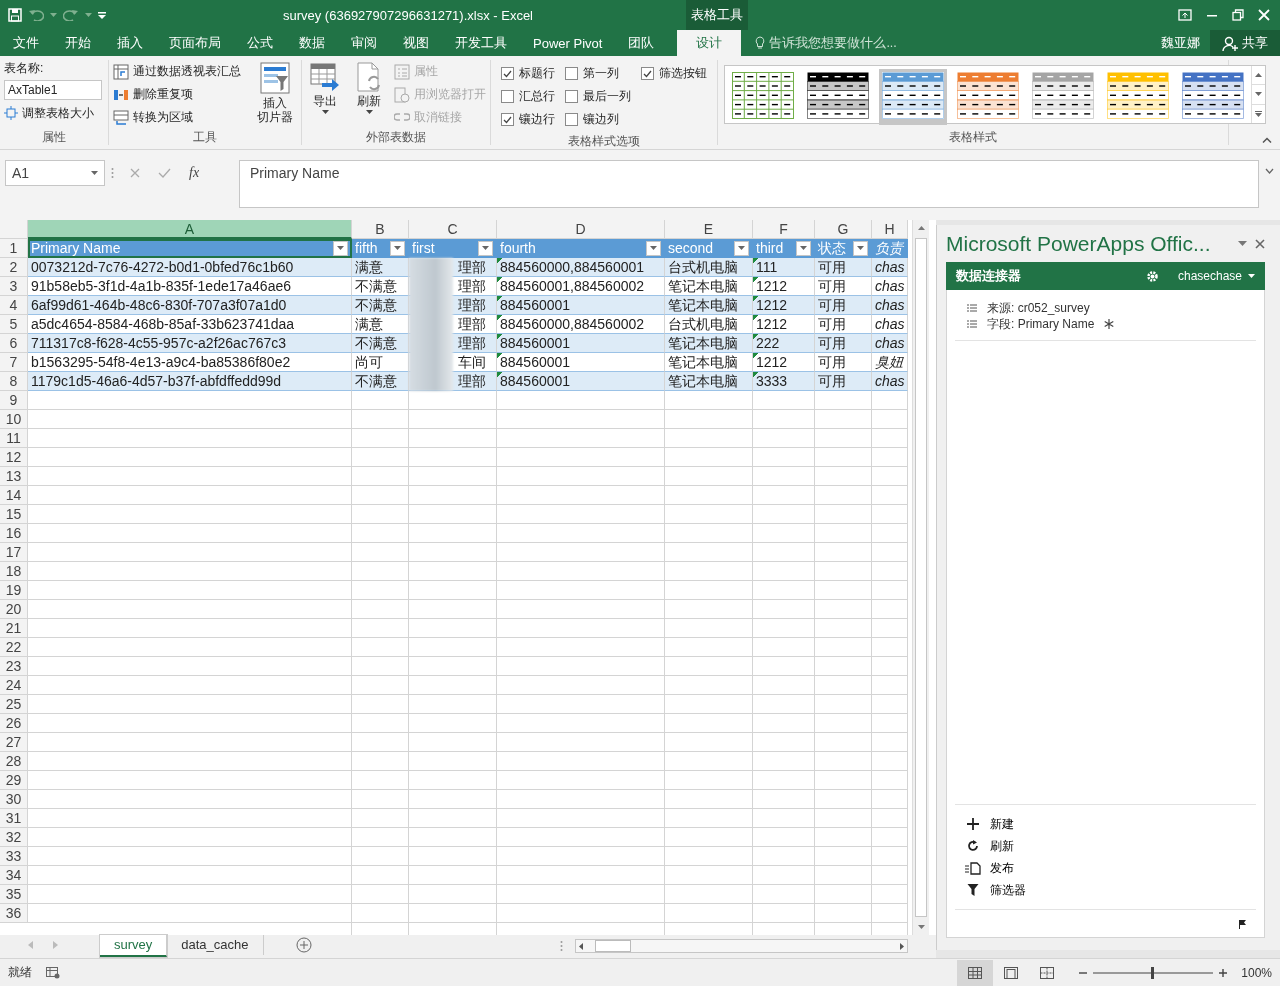 This screenshot has height=986, width=1280. I want to click on normal-view-button, so click(975, 972).